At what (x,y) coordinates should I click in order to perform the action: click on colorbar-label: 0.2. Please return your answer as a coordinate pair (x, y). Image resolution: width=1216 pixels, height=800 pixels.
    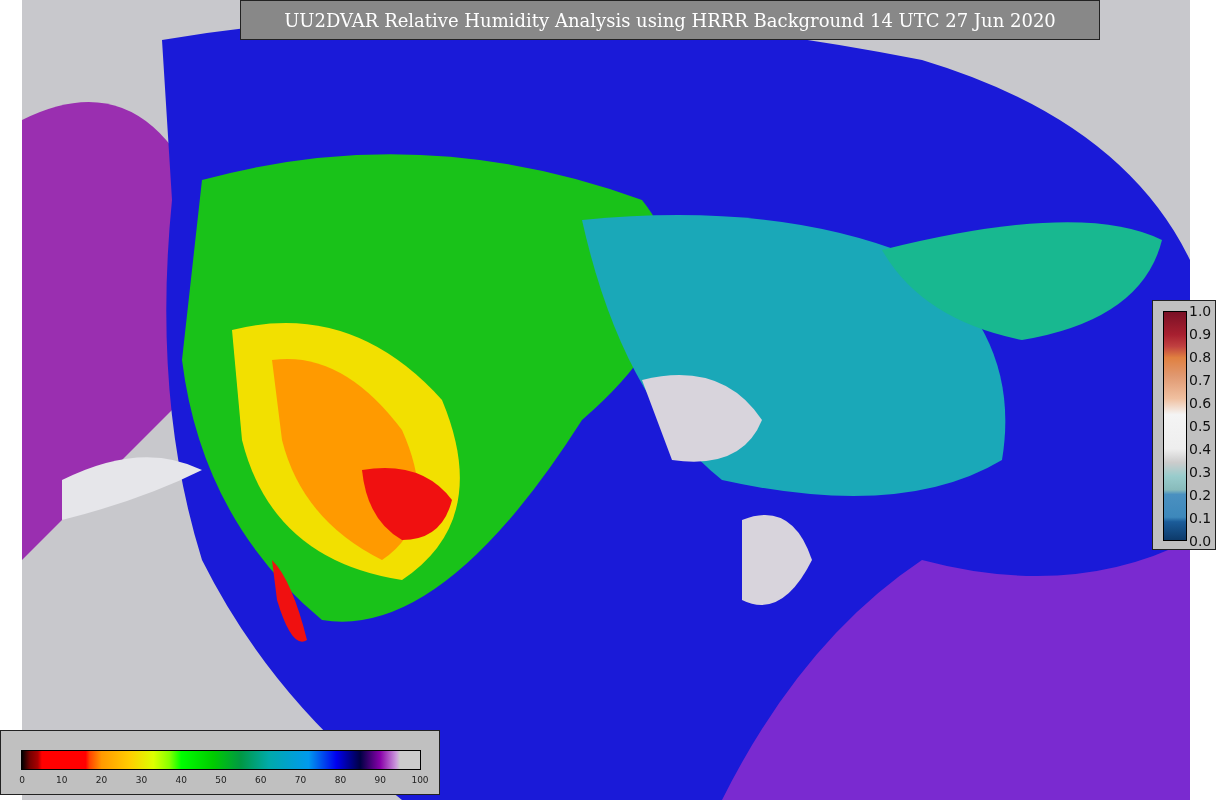
    Looking at the image, I should click on (1200, 495).